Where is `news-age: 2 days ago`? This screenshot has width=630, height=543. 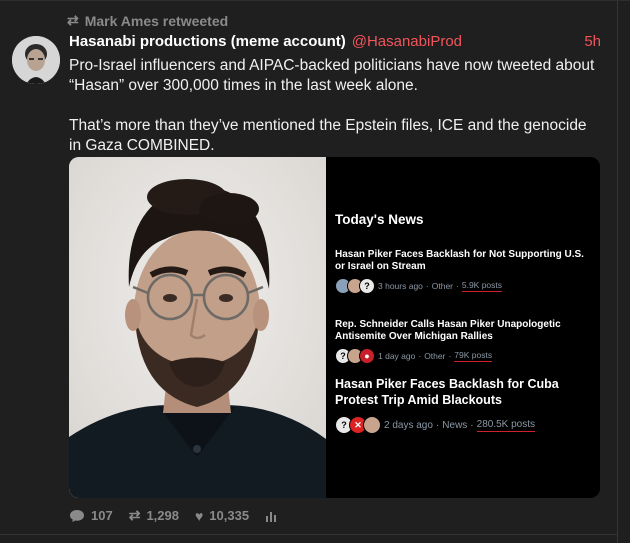 news-age: 2 days ago is located at coordinates (408, 425).